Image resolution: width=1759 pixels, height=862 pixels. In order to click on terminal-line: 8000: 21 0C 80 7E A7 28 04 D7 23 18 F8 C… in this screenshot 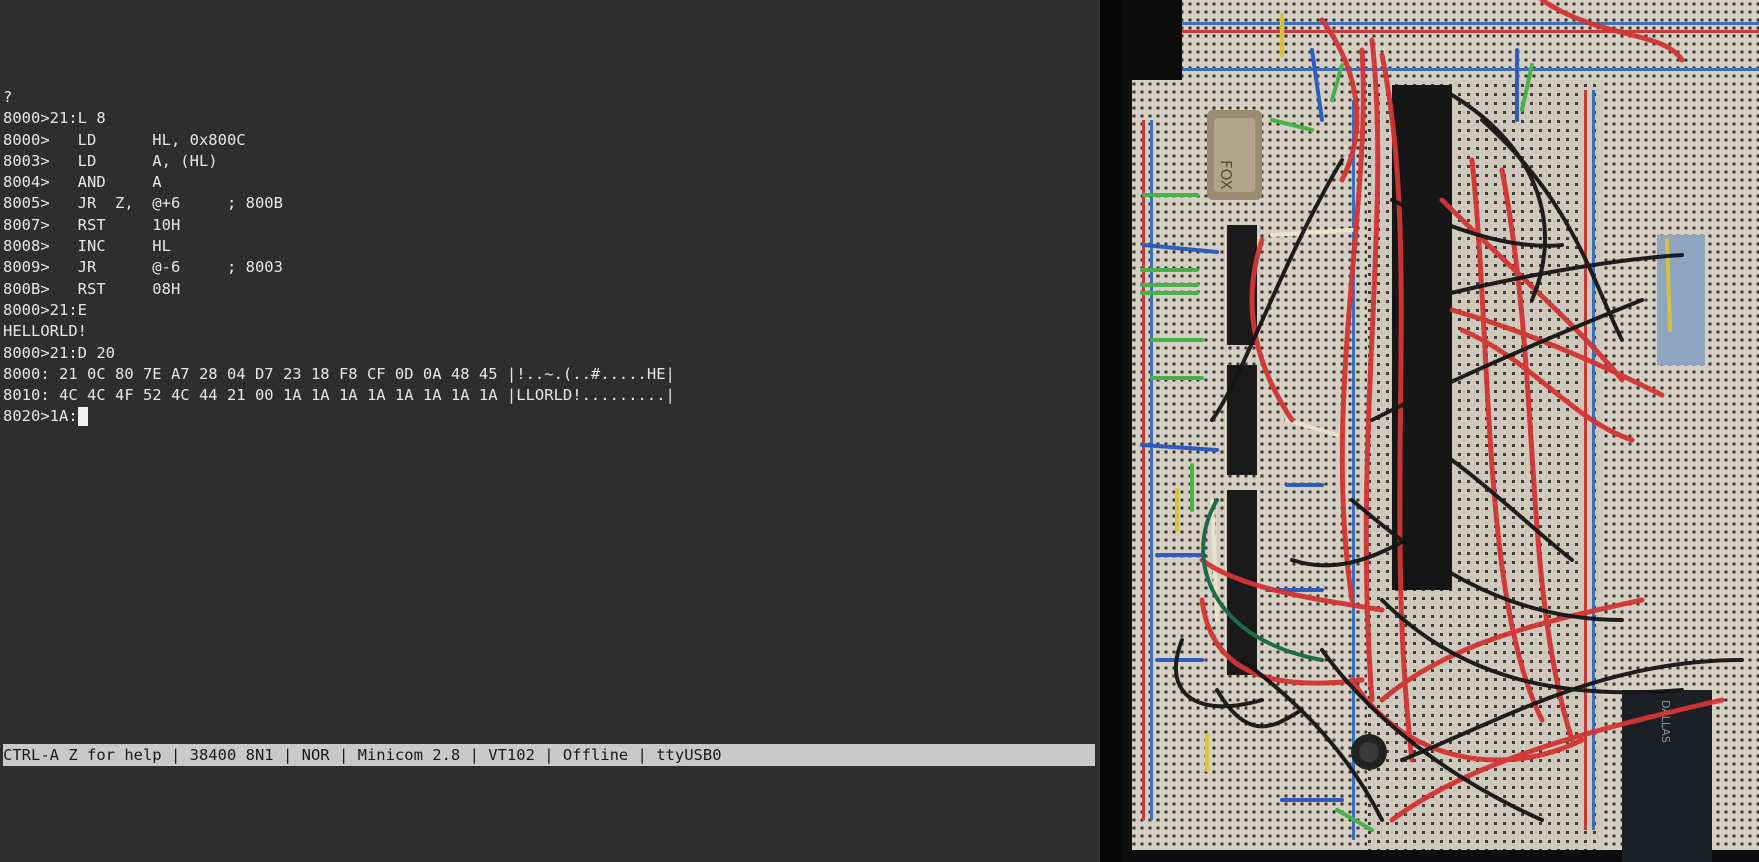, I will do `click(339, 373)`.